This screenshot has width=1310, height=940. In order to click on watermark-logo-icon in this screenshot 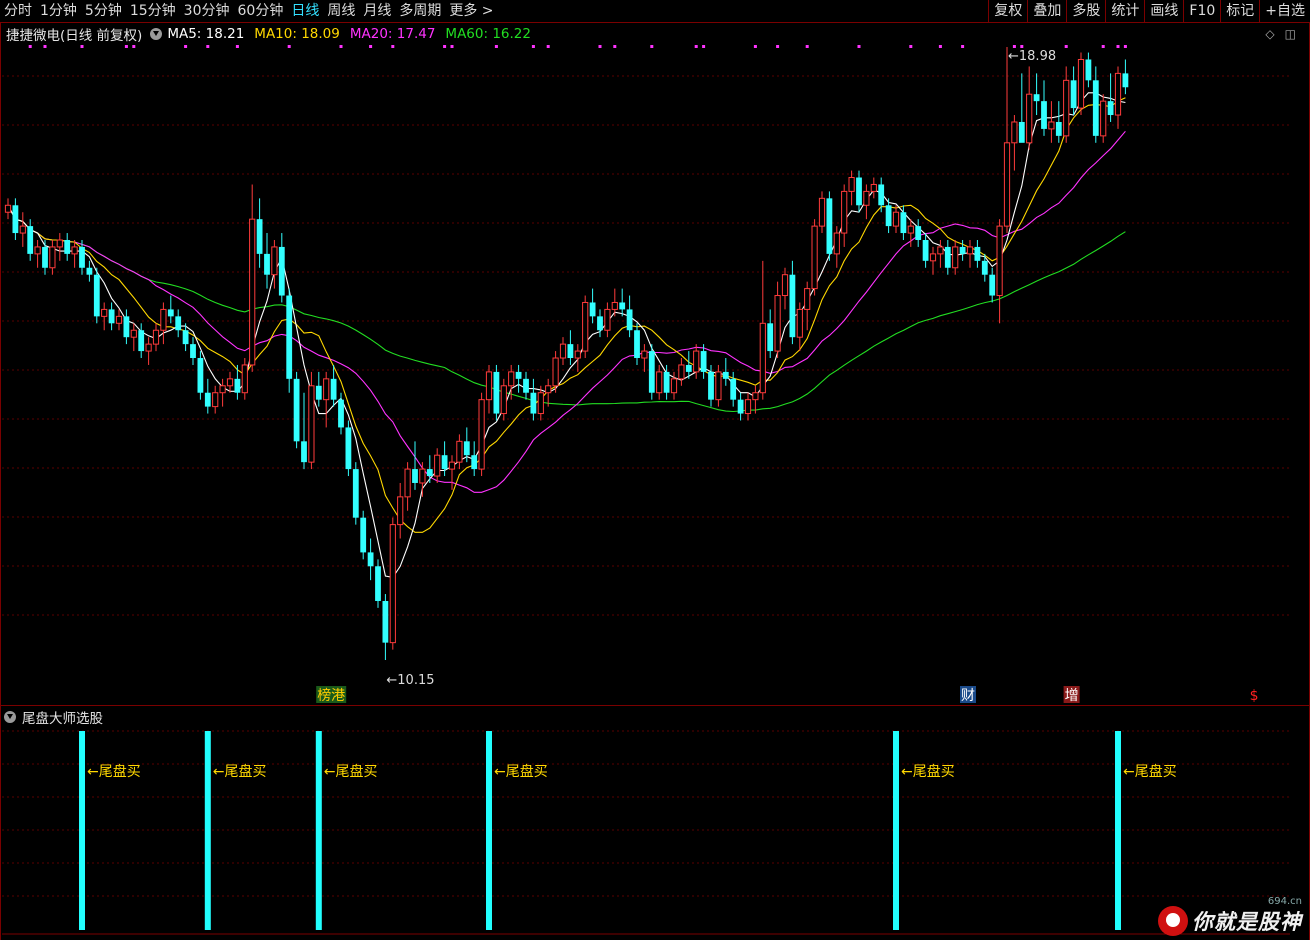, I will do `click(1173, 921)`.